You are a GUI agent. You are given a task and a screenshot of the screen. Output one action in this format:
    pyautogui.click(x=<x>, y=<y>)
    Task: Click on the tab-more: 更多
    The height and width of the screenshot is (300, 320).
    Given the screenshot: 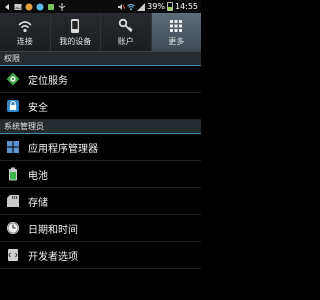 What is the action you would take?
    pyautogui.click(x=176, y=32)
    